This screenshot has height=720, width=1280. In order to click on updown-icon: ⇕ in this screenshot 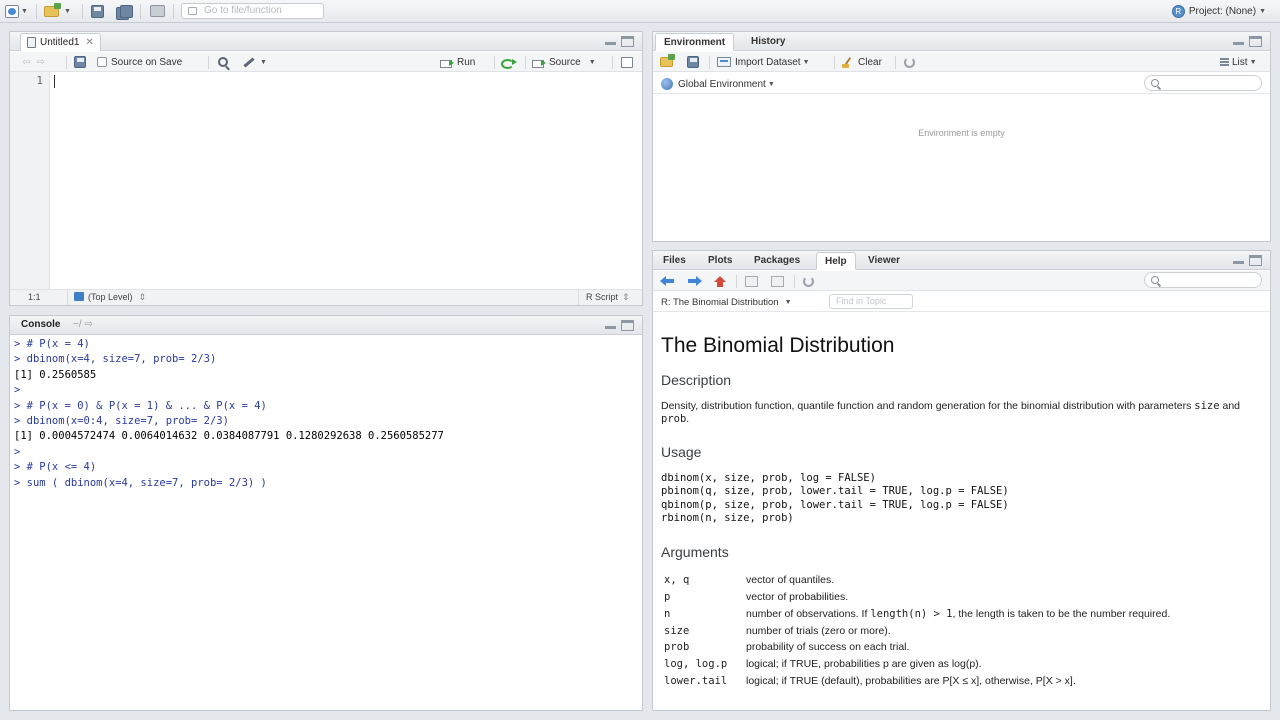, I will do `click(626, 297)`.